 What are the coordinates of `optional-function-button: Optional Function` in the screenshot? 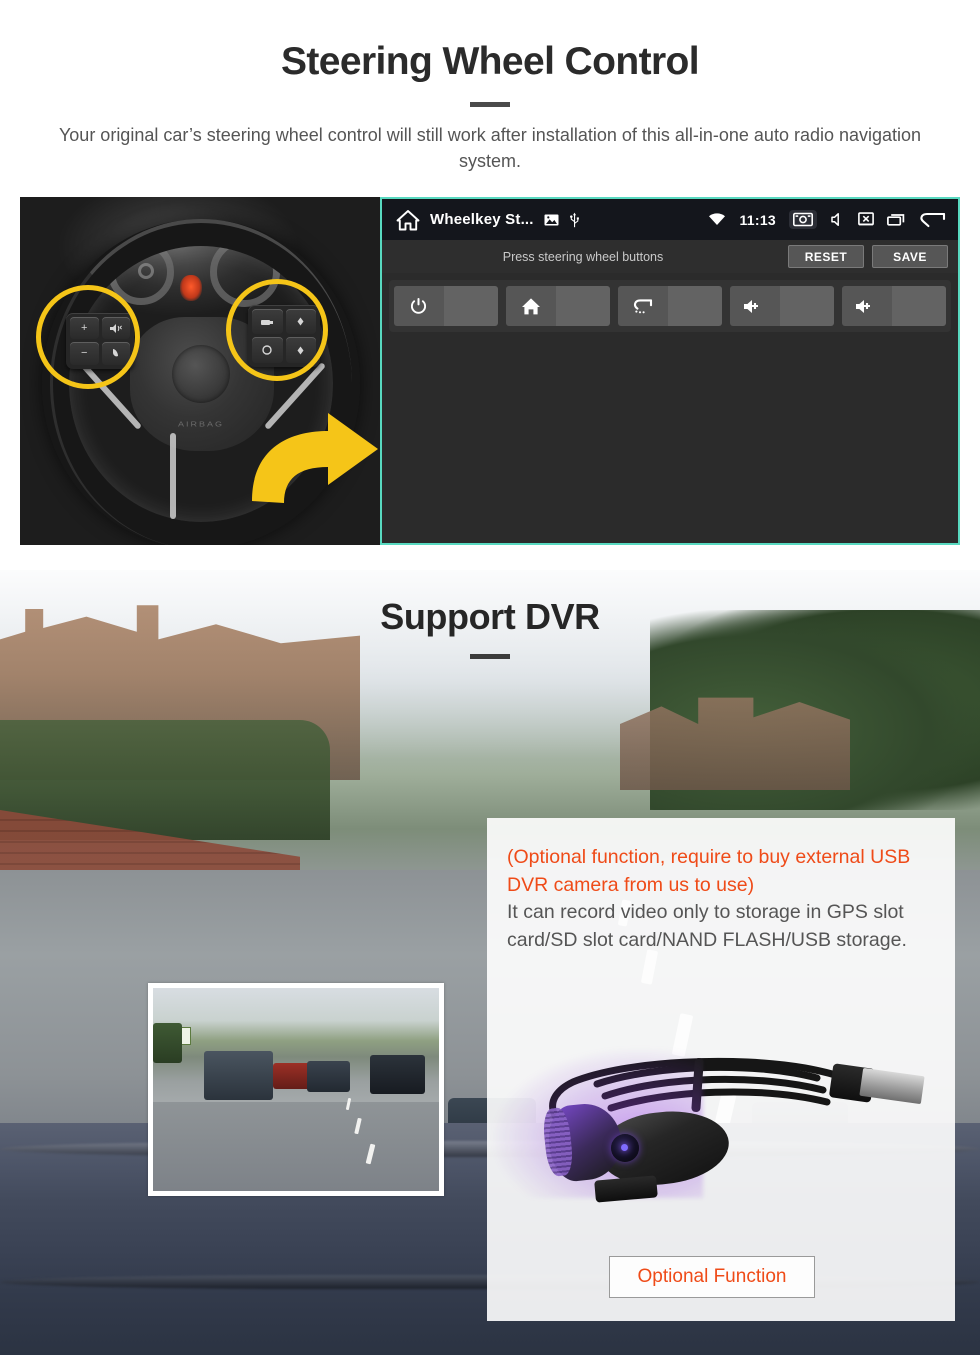 It's located at (712, 1277).